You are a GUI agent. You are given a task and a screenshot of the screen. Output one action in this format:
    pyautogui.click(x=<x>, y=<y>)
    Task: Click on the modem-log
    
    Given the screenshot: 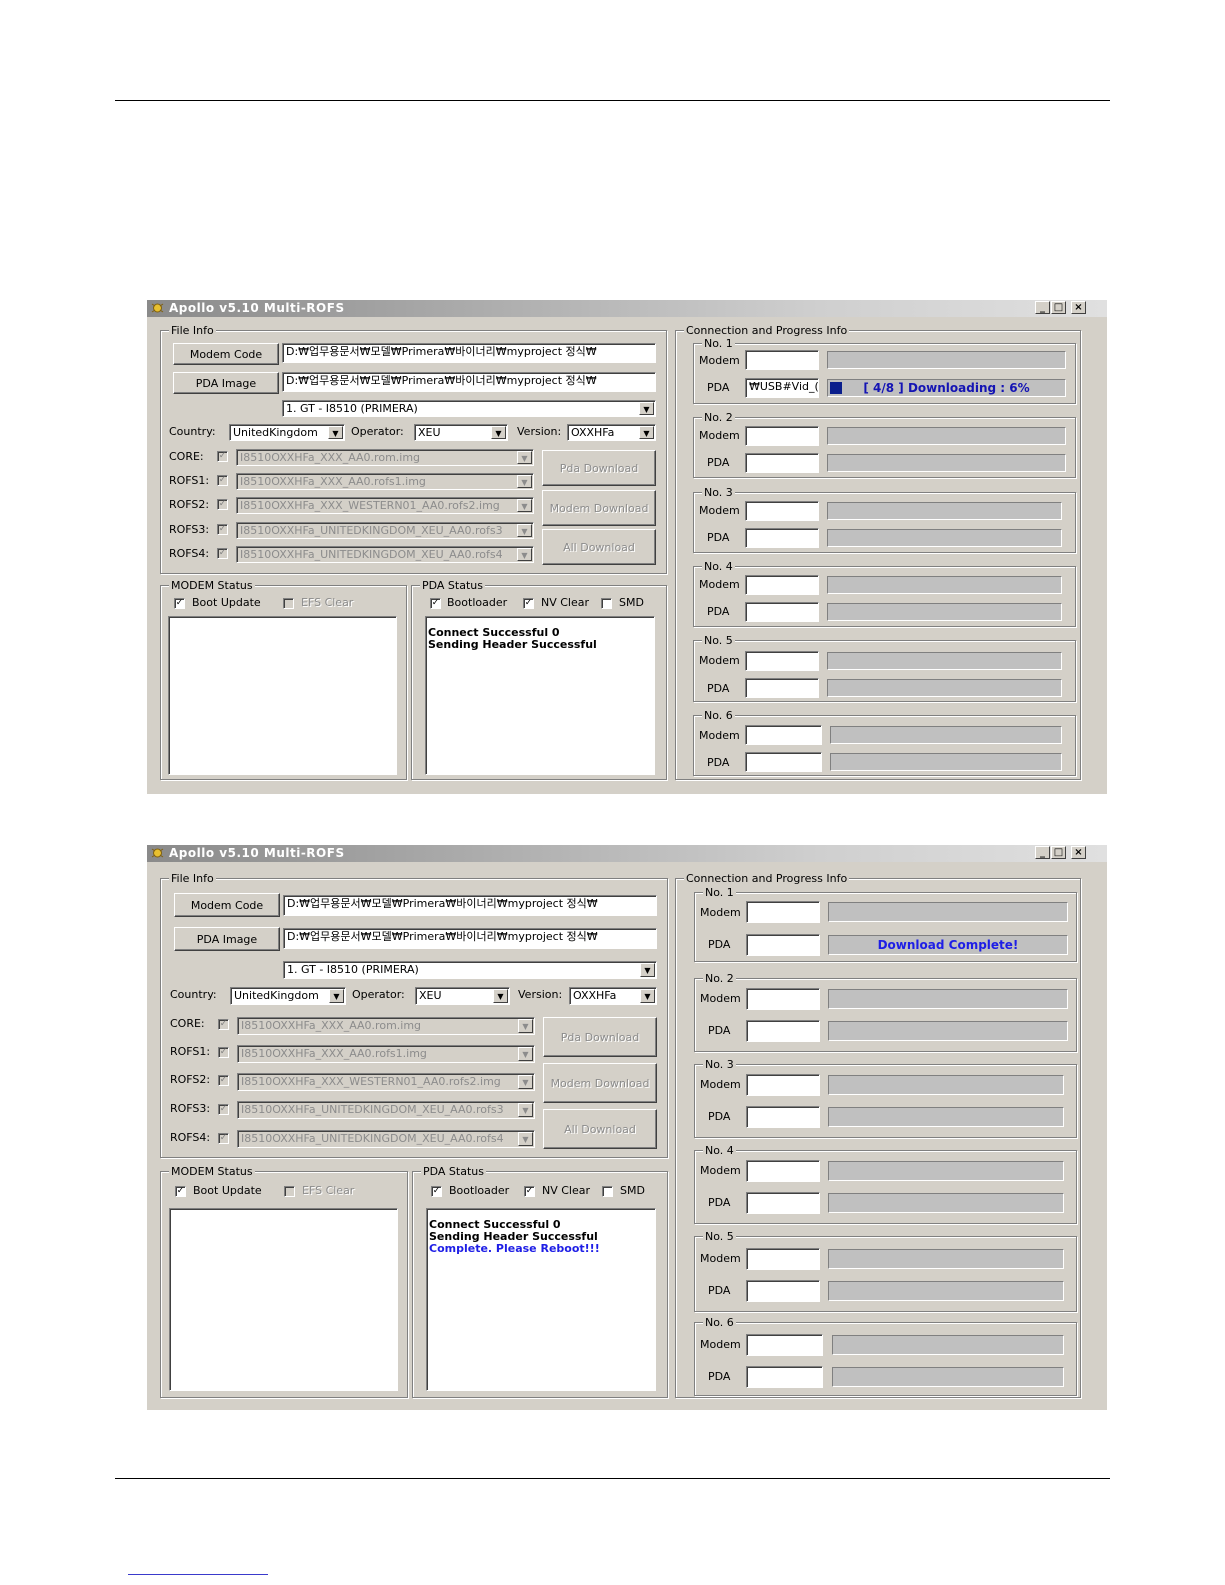 What is the action you would take?
    pyautogui.click(x=282, y=695)
    